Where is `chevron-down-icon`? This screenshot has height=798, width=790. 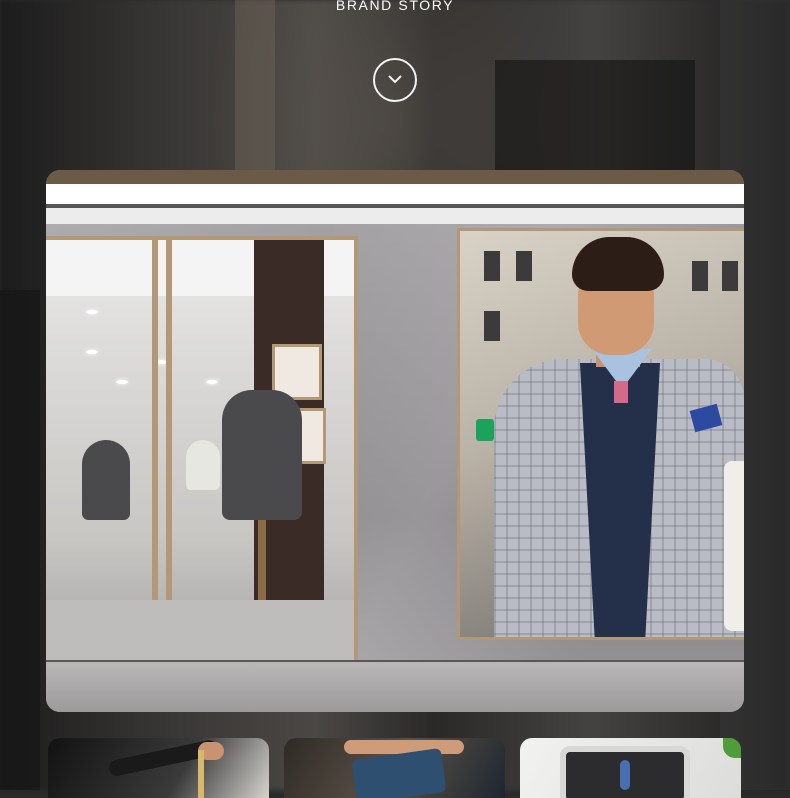
chevron-down-icon is located at coordinates (395, 79).